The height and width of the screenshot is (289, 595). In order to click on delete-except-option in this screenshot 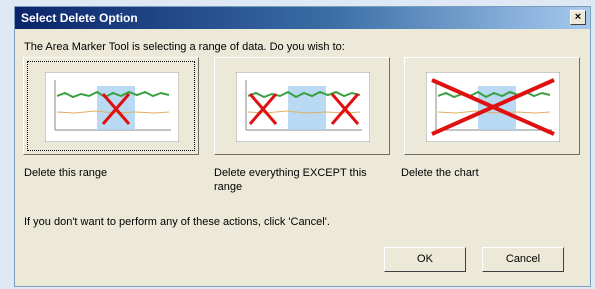, I will do `click(302, 106)`.